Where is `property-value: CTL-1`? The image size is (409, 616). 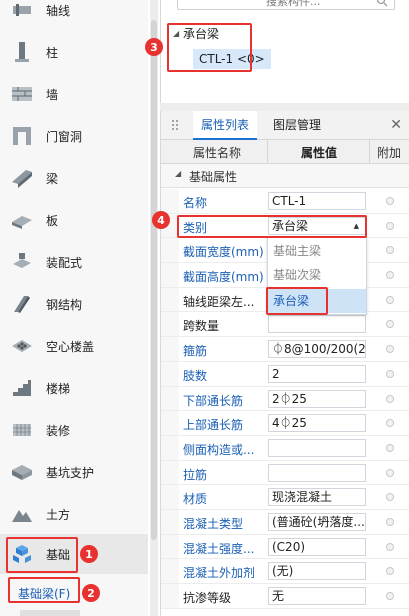
property-value: CTL-1 is located at coordinates (317, 201).